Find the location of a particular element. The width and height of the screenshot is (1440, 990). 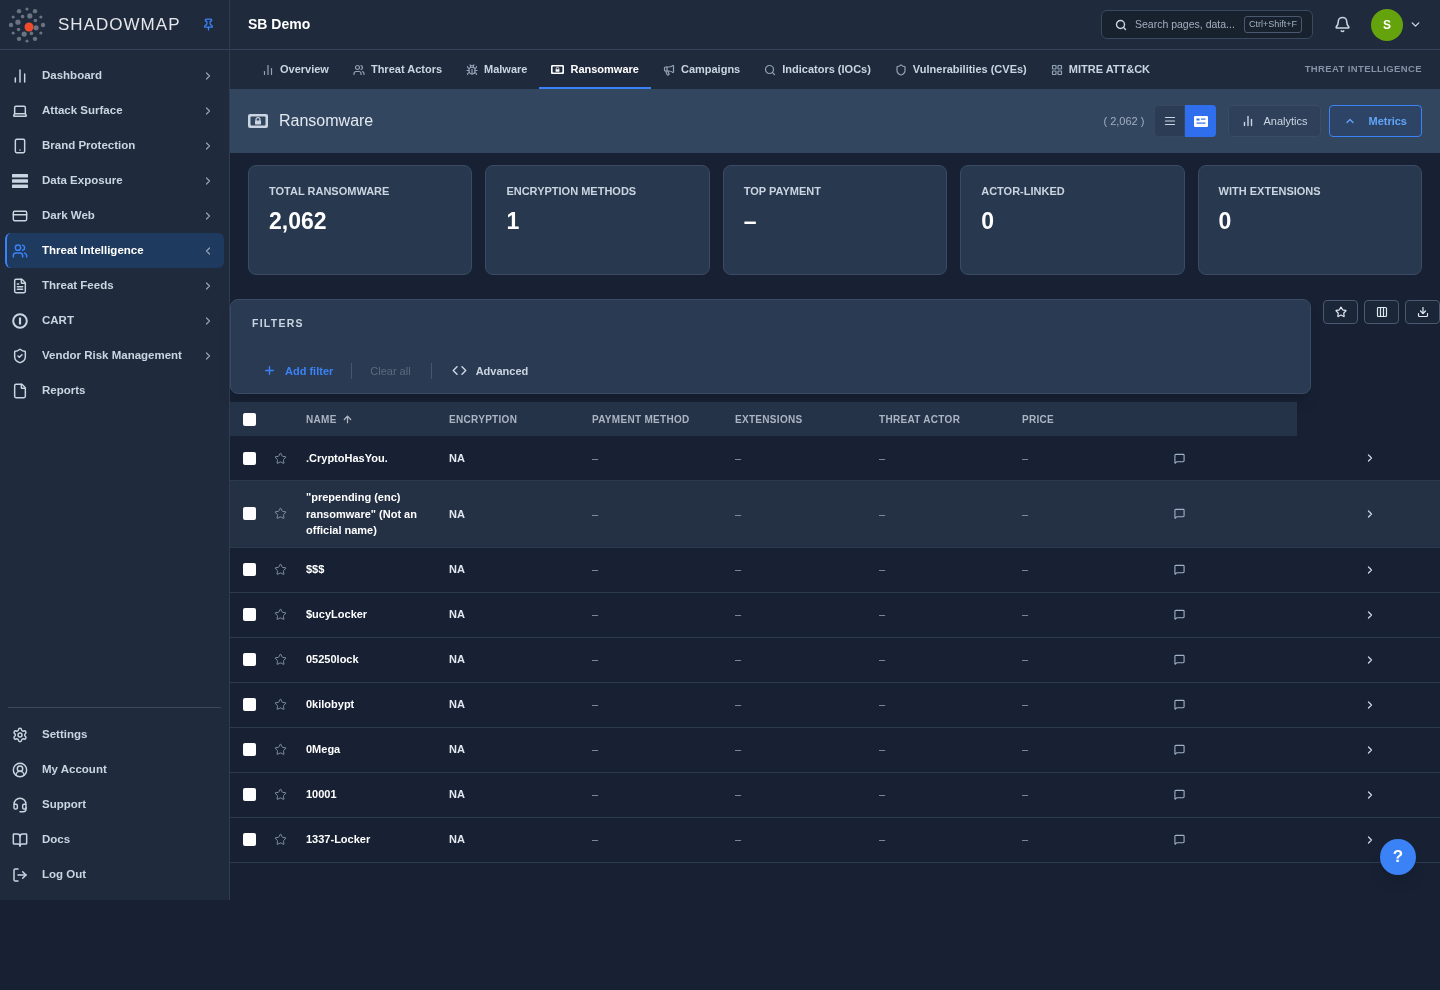

sidebar-item: Attack Surface is located at coordinates (114, 110).